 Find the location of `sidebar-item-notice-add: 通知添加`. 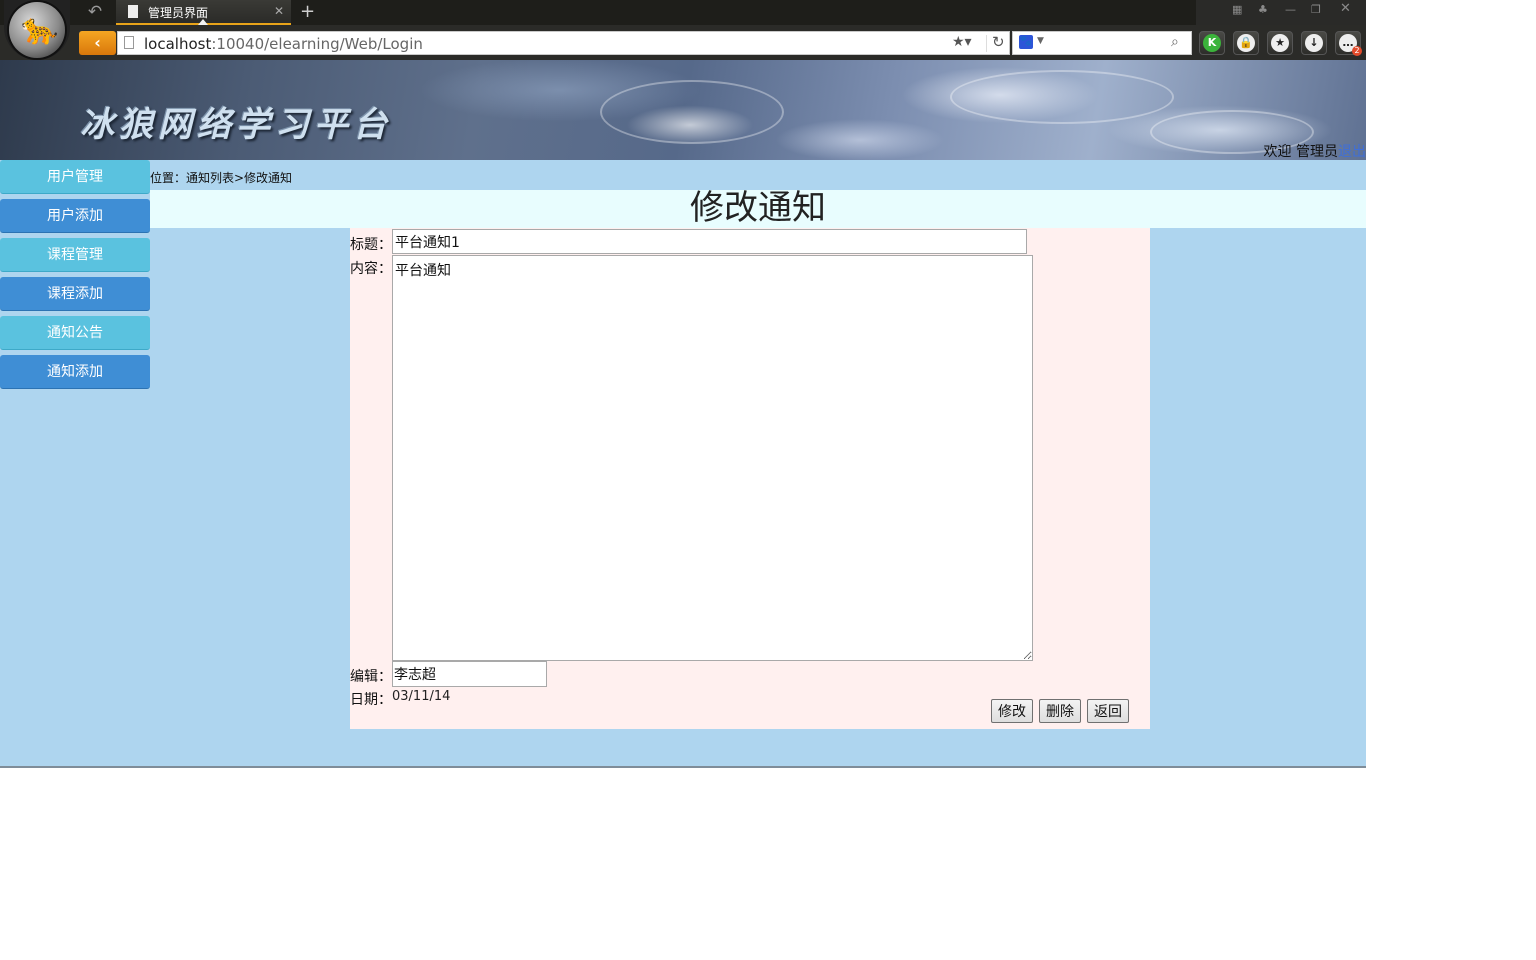

sidebar-item-notice-add: 通知添加 is located at coordinates (75, 372).